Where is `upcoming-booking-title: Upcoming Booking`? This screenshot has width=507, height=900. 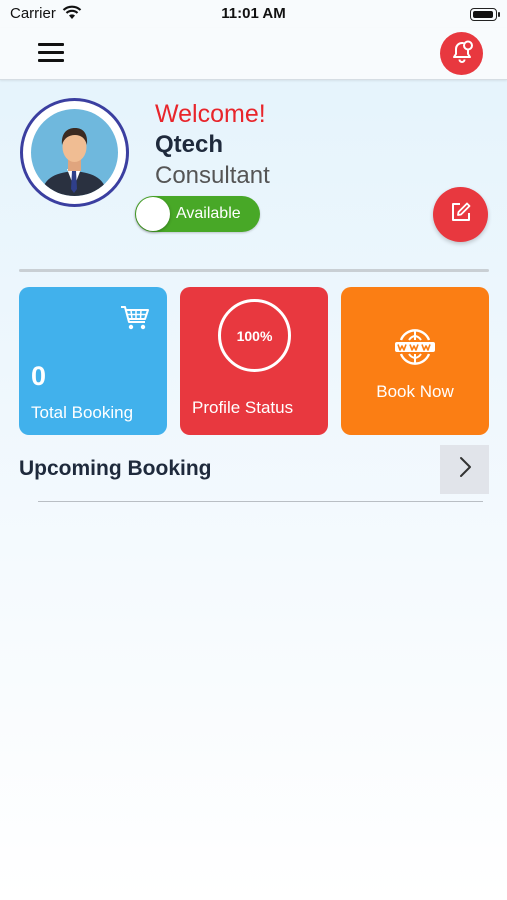
upcoming-booking-title: Upcoming Booking is located at coordinates (115, 468).